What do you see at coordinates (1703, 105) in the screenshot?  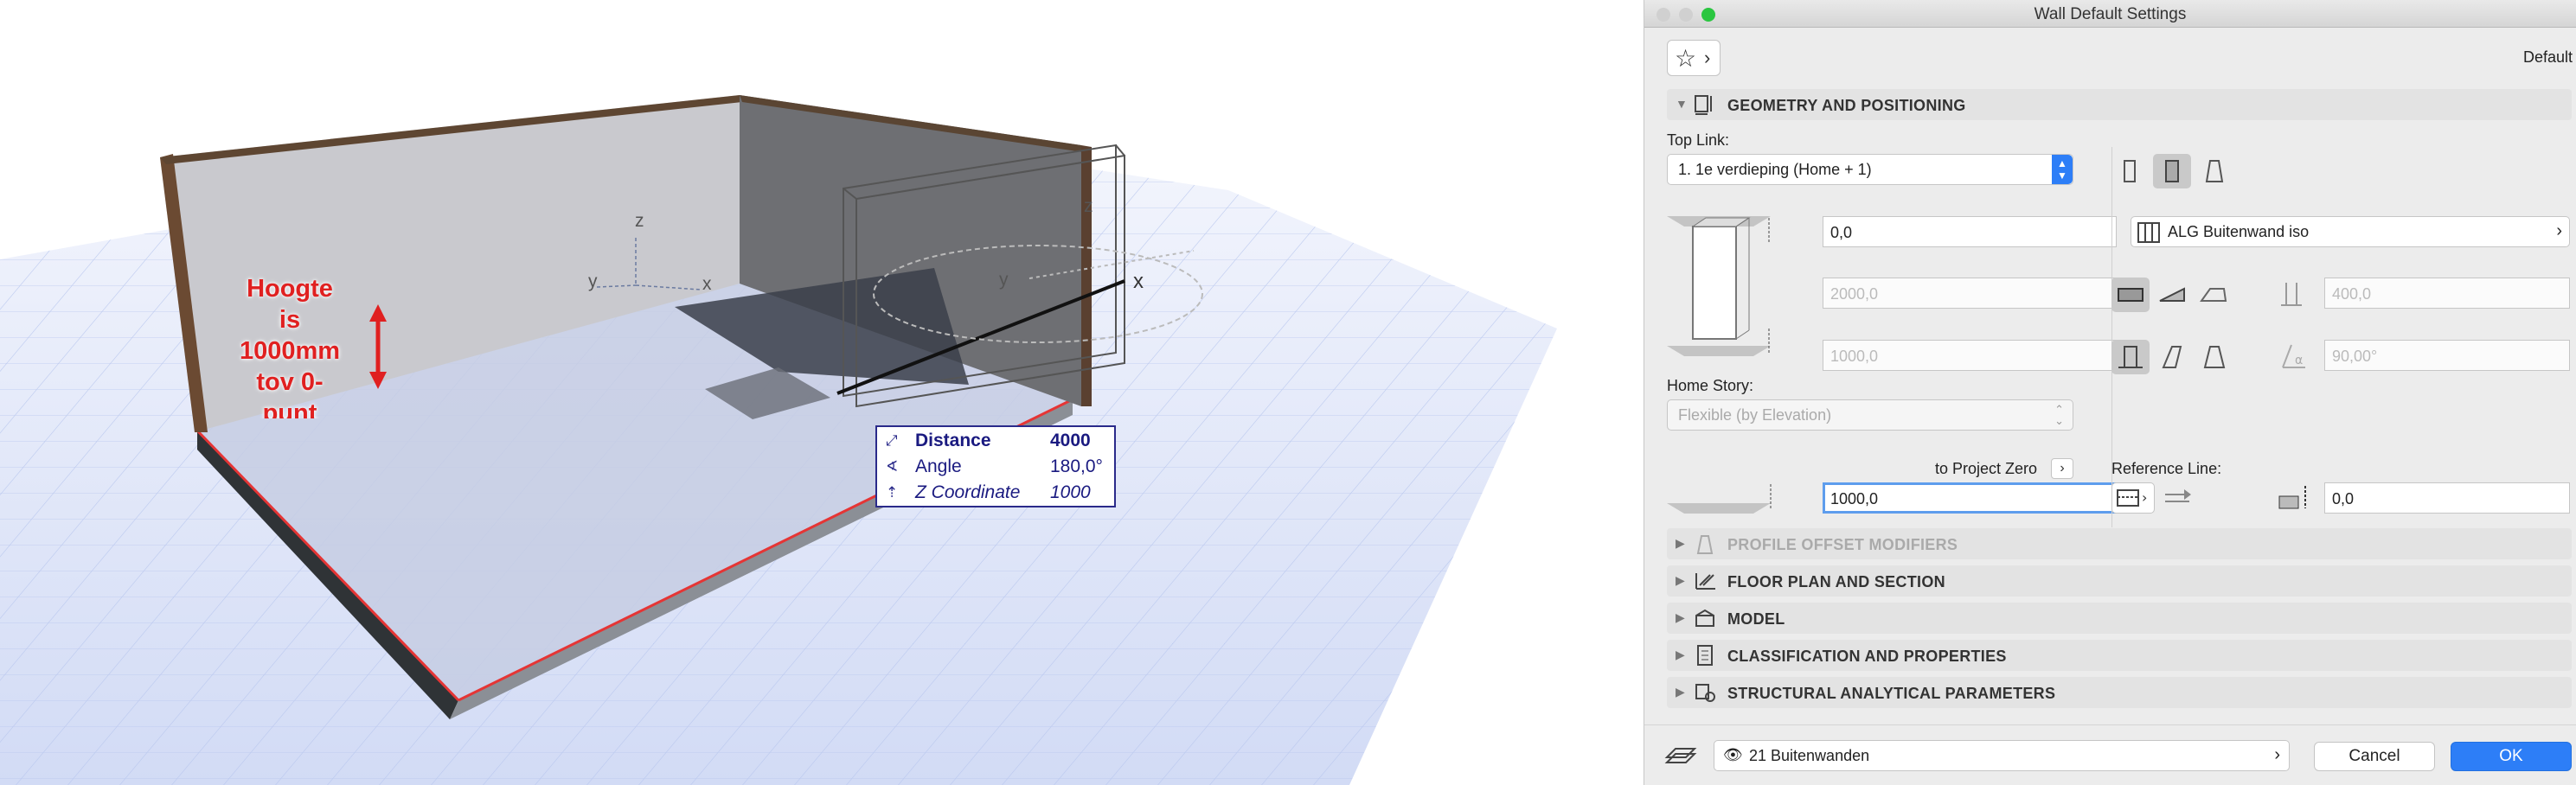 I see `geometry-icon` at bounding box center [1703, 105].